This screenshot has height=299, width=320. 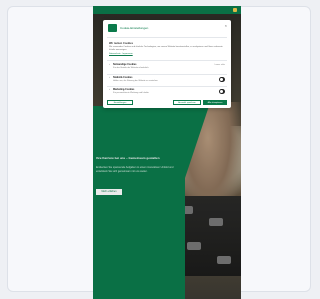 What do you see at coordinates (112, 28) in the screenshot?
I see `brand-logo-icon` at bounding box center [112, 28].